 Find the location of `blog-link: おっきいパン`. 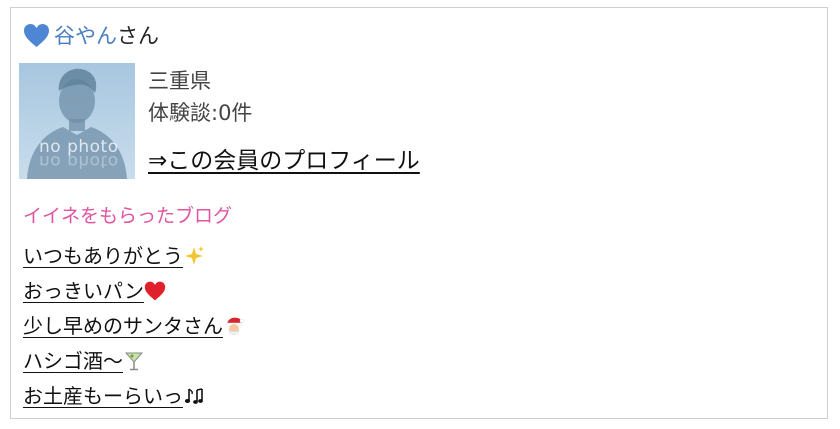

blog-link: おっきいパン is located at coordinates (94, 291).